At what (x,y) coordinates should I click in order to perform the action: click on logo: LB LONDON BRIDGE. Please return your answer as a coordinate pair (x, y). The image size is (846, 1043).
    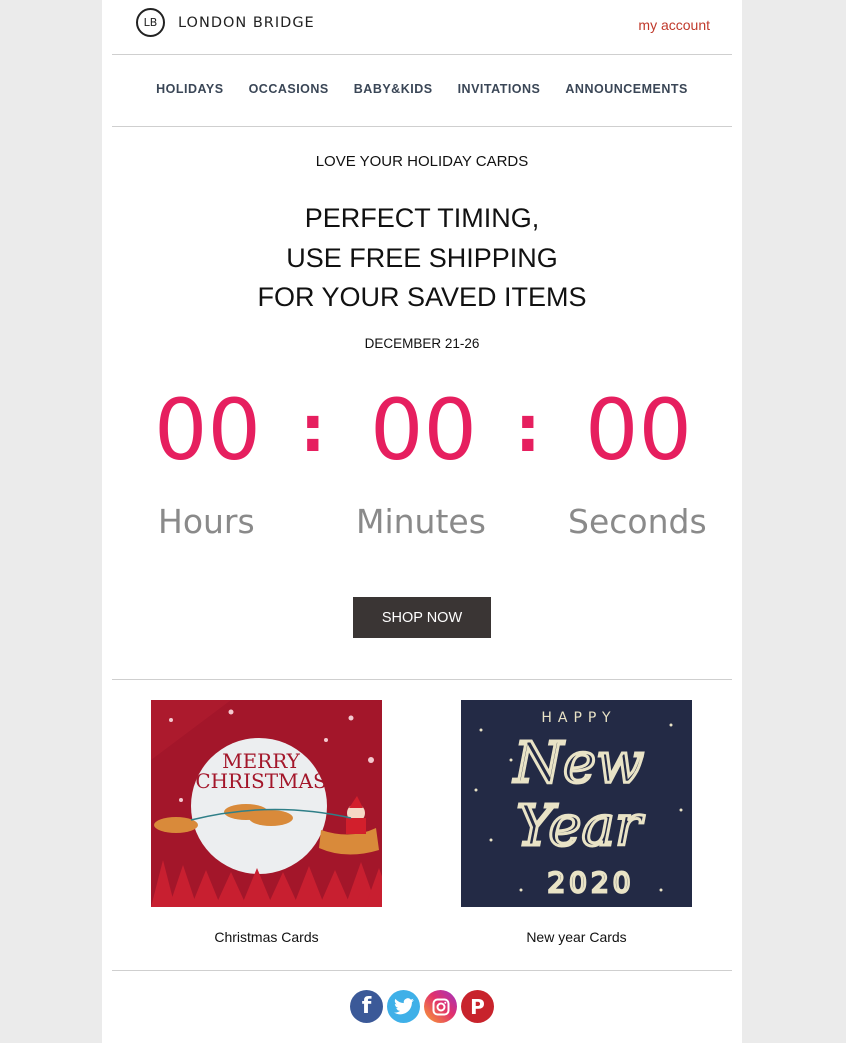
    Looking at the image, I should click on (225, 22).